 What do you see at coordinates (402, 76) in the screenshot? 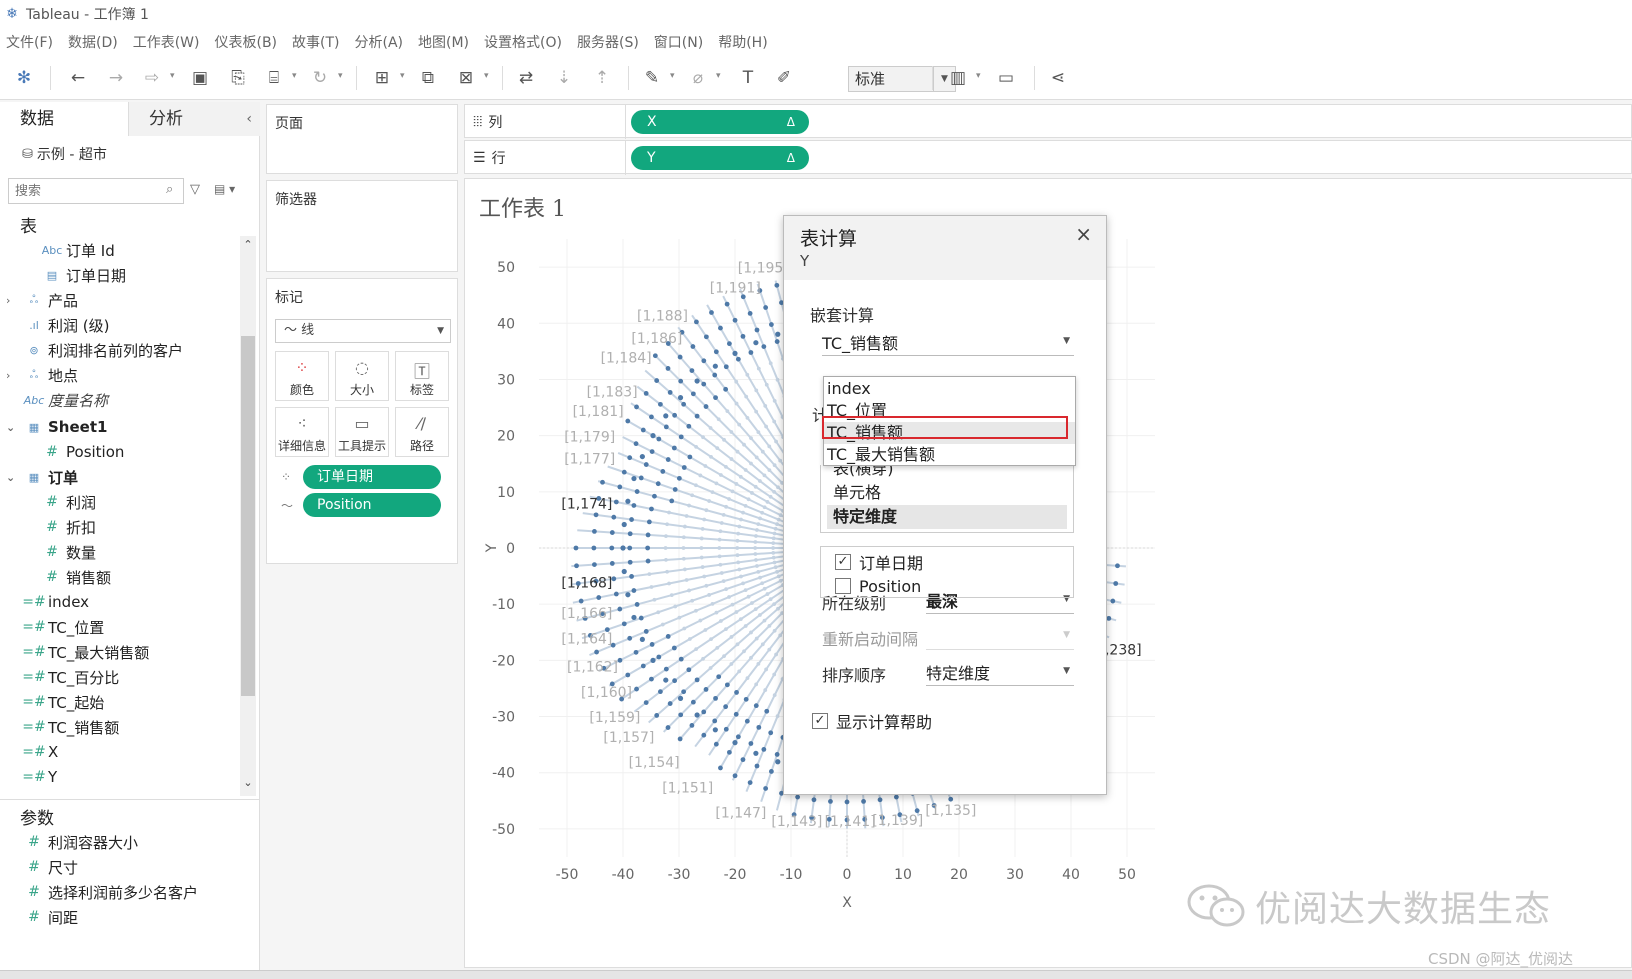
I see `new-worksheet-caret-icon: ▾` at bounding box center [402, 76].